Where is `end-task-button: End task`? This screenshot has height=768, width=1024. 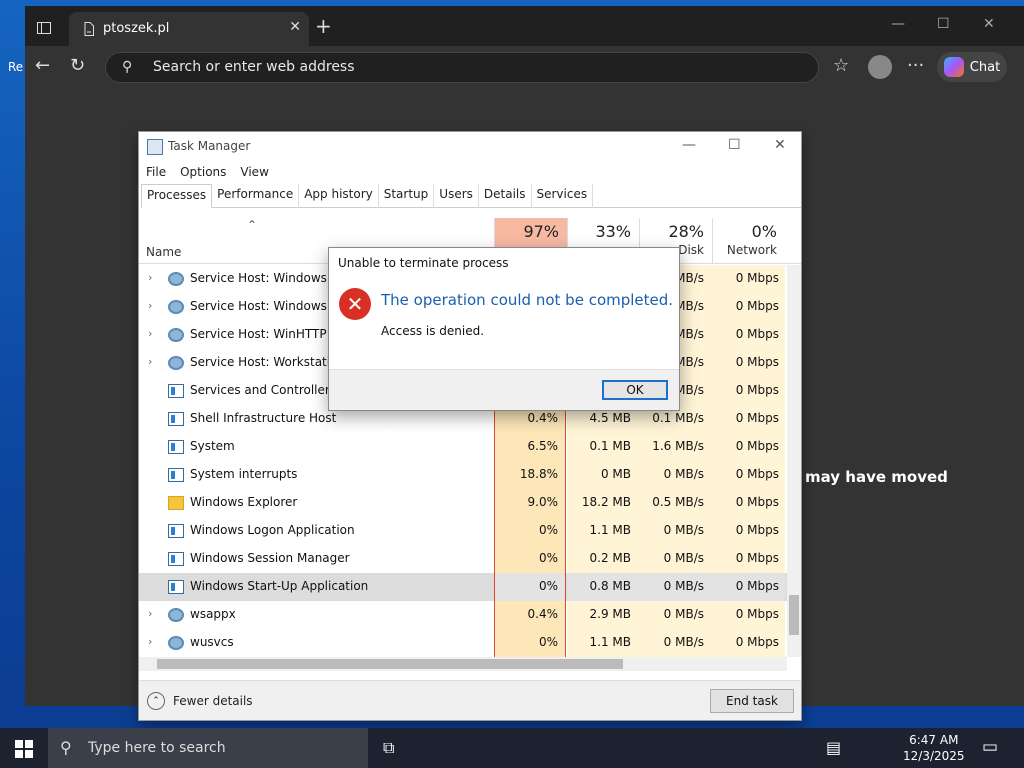
end-task-button: End task is located at coordinates (752, 701).